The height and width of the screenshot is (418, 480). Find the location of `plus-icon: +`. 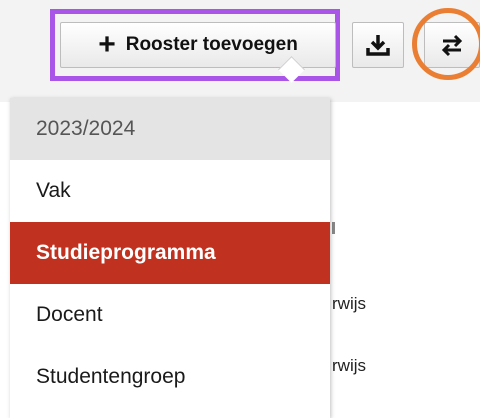

plus-icon: + is located at coordinates (107, 44).